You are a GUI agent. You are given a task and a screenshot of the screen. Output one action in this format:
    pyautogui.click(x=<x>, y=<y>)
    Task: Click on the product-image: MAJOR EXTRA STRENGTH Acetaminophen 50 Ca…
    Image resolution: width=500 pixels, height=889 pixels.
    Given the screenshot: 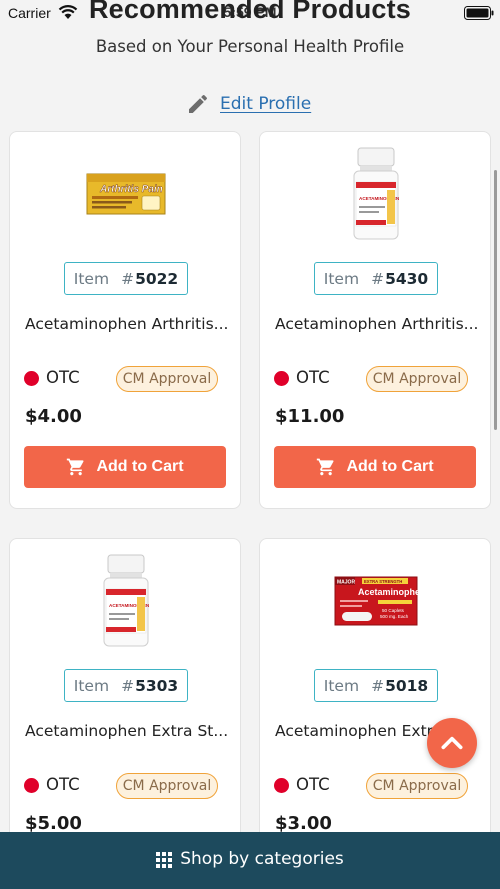 What is the action you would take?
    pyautogui.click(x=376, y=601)
    